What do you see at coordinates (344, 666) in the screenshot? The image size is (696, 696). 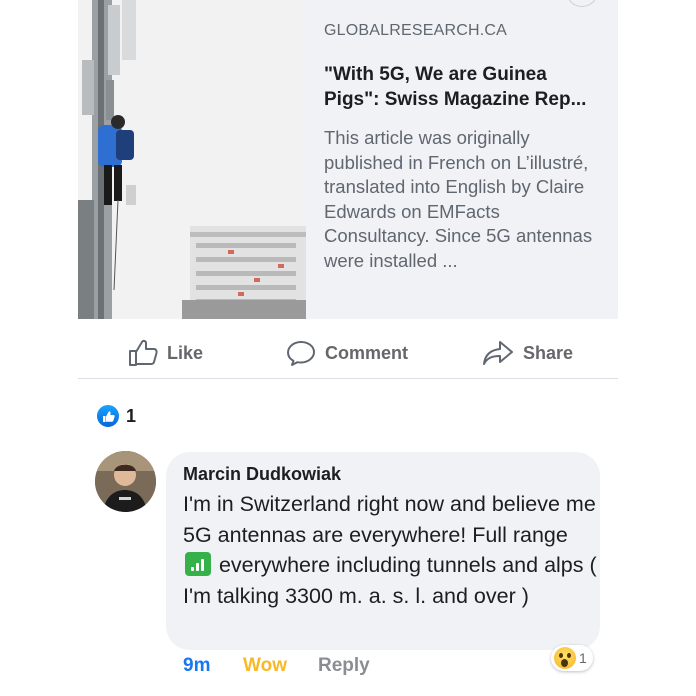 I see `comment-reply-button: Reply` at bounding box center [344, 666].